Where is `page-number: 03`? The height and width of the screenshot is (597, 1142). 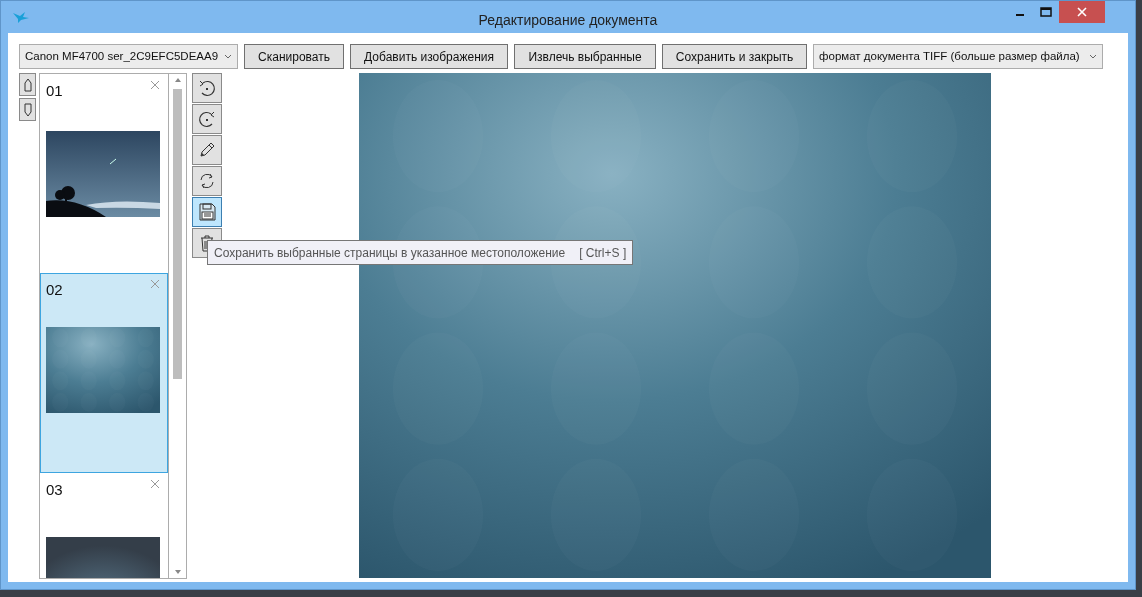 page-number: 03 is located at coordinates (54, 490).